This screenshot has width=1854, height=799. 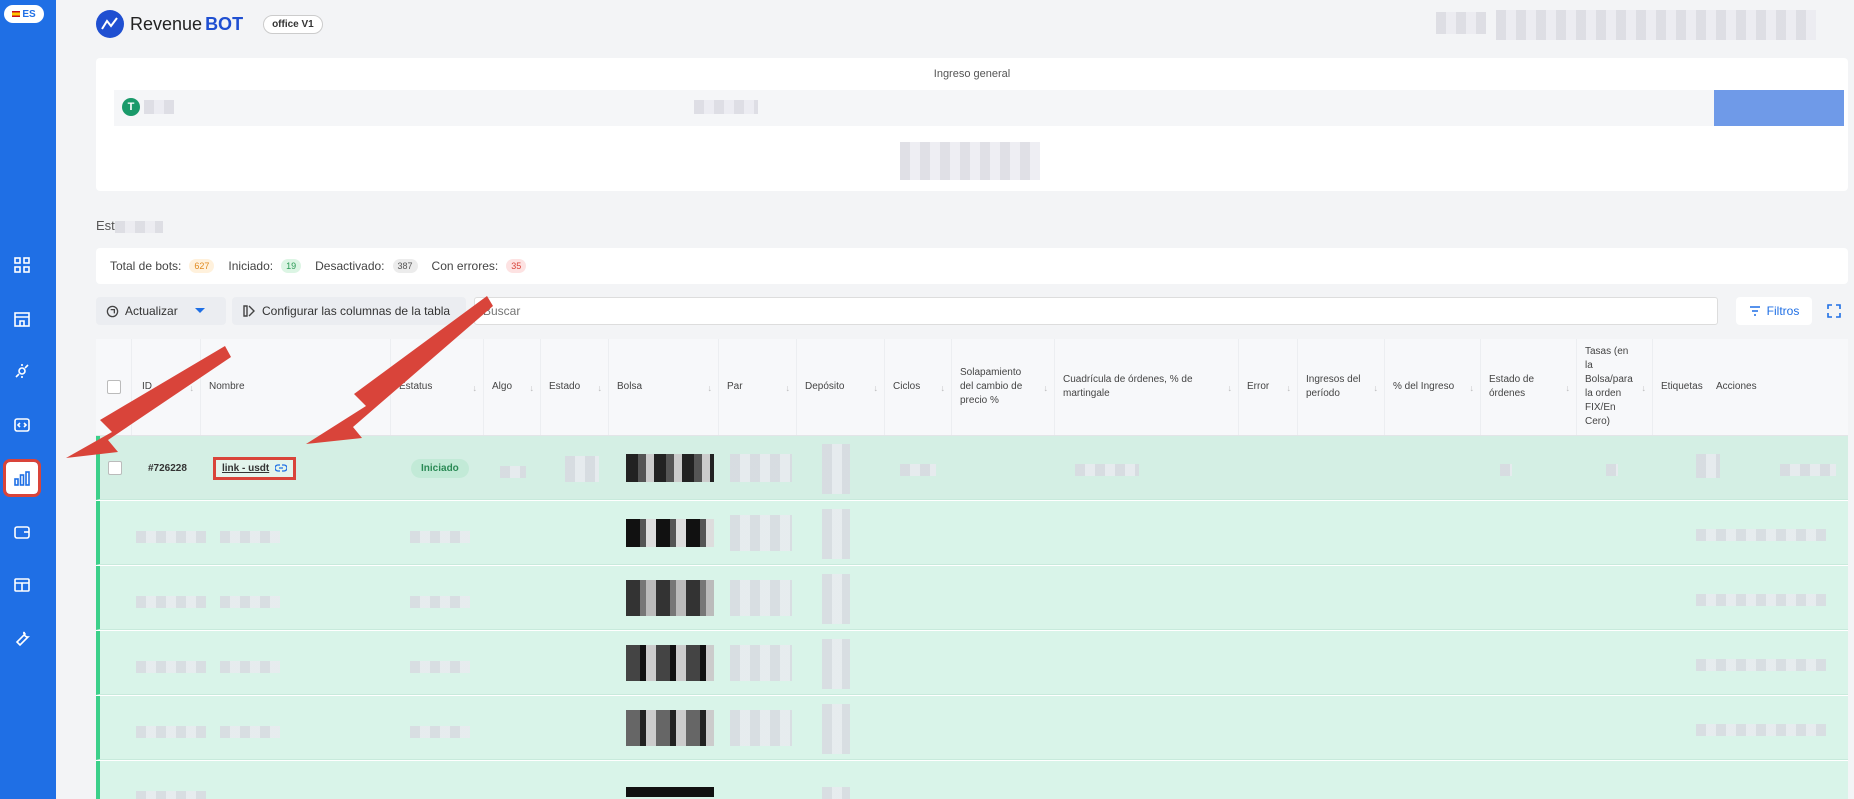 What do you see at coordinates (1461, 23) in the screenshot?
I see `header-blurred-block` at bounding box center [1461, 23].